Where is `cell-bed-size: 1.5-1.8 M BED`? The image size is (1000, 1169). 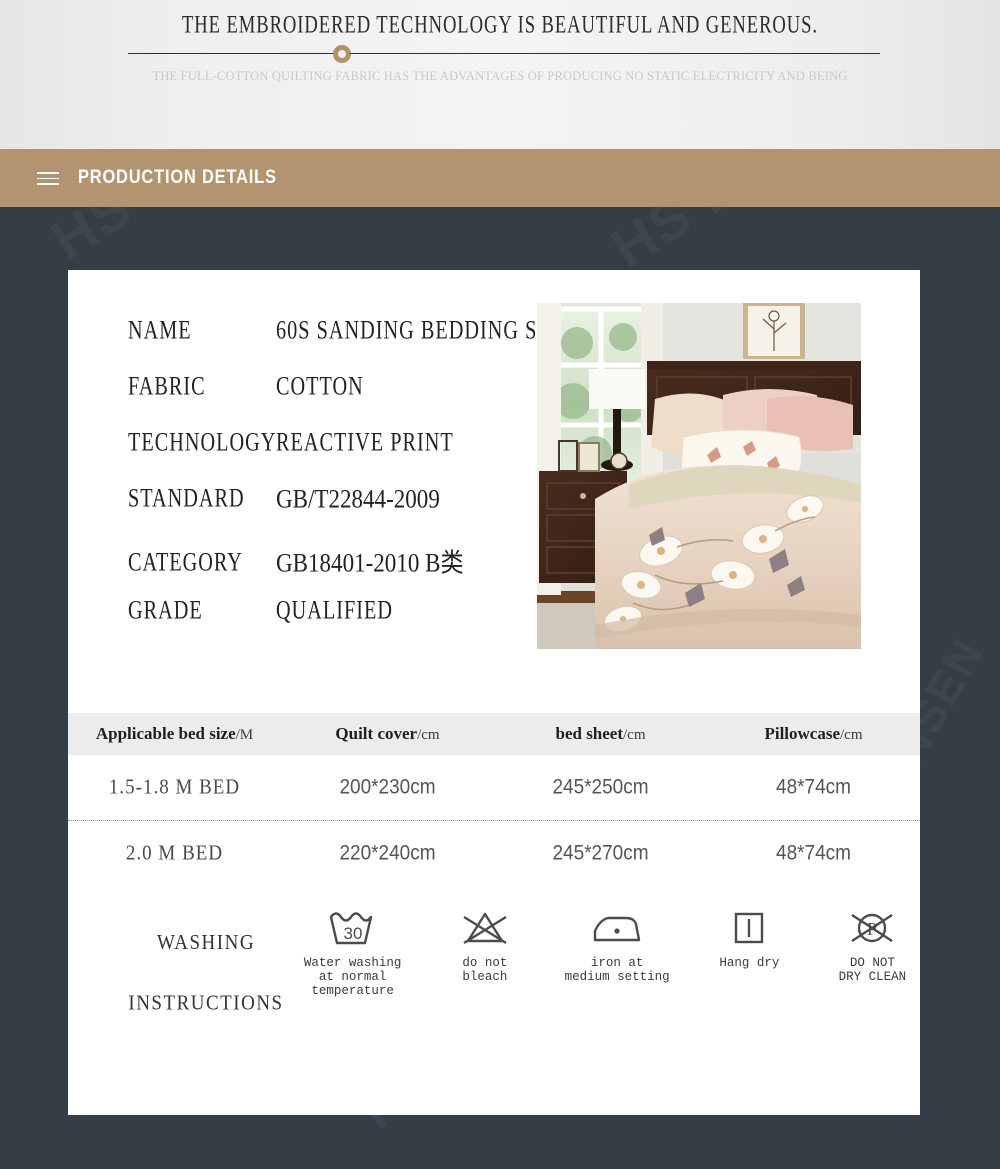
cell-bed-size: 1.5-1.8 M BED is located at coordinates (174, 787).